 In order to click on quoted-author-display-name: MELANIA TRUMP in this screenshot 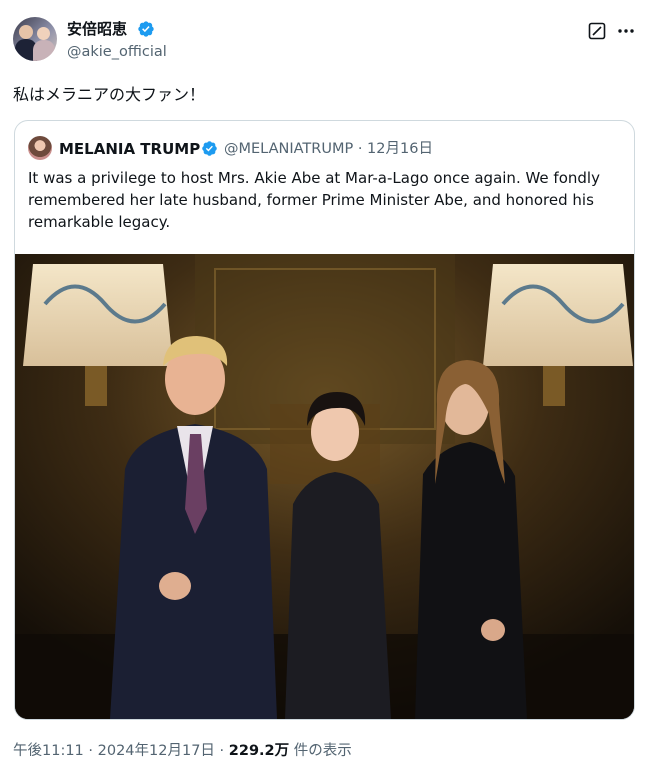, I will do `click(129, 149)`.